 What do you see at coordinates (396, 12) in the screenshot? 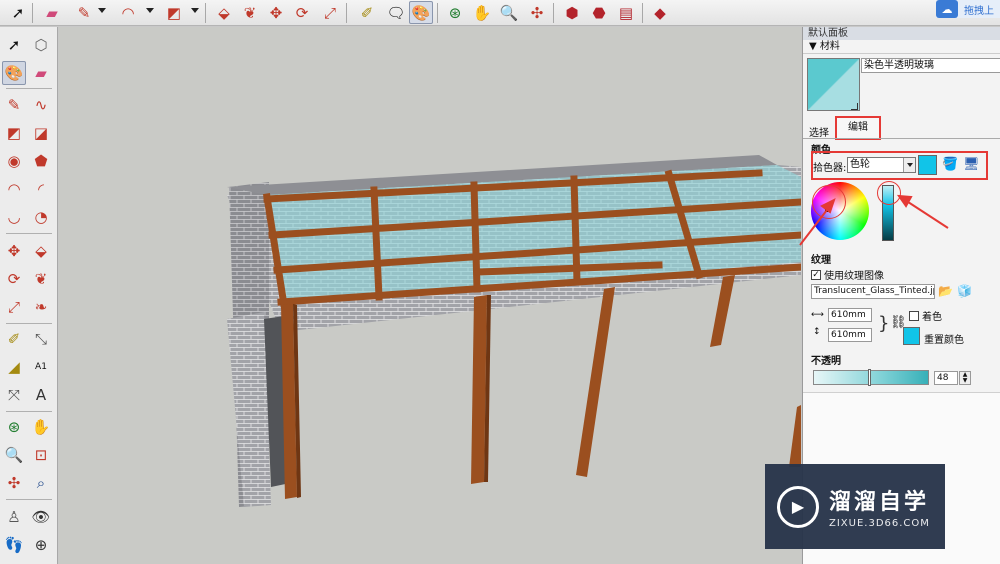
I see `text-label-icon: 🗨` at bounding box center [396, 12].